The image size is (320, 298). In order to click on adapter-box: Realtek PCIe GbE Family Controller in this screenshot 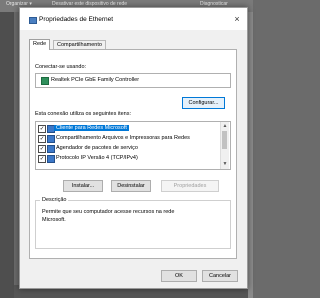, I will do `click(133, 80)`.